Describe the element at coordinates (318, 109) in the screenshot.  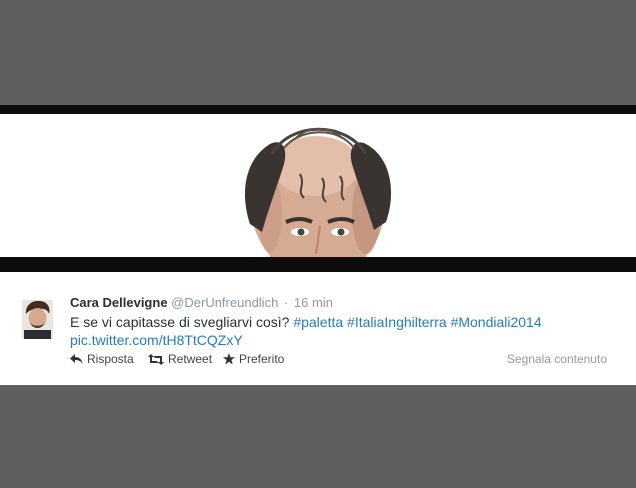
I see `top-black-bar` at that location.